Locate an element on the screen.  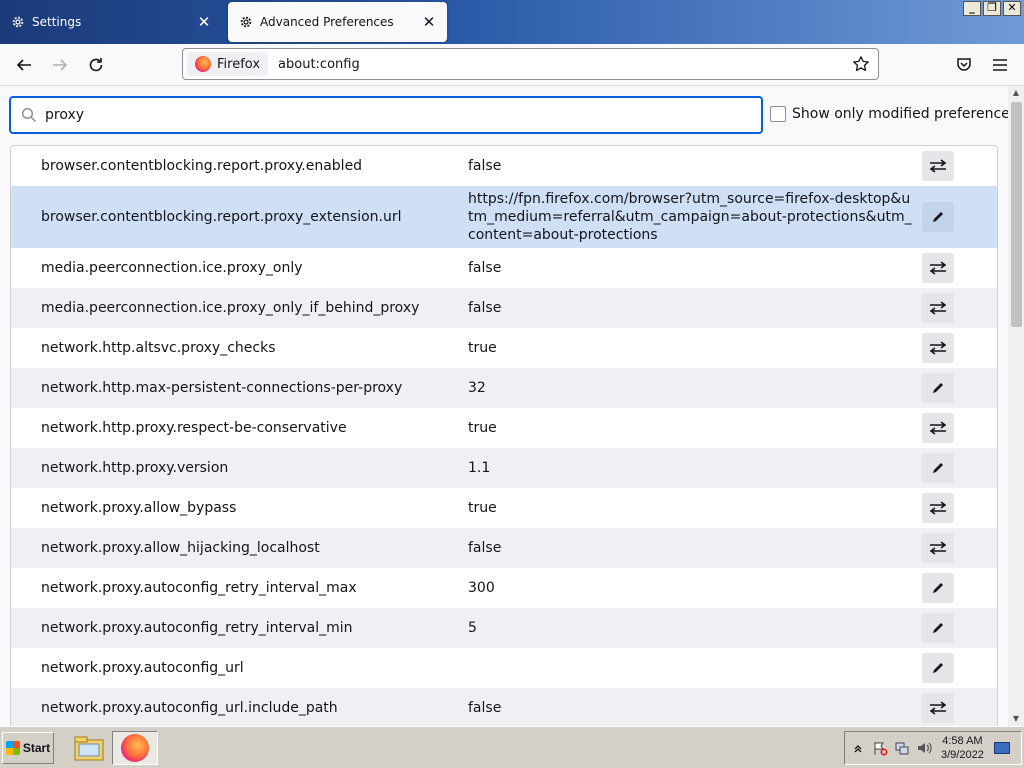
tab-strip: Settings ✕ Advanced Preferences ✕ _ ❐ ✕ is located at coordinates (512, 22).